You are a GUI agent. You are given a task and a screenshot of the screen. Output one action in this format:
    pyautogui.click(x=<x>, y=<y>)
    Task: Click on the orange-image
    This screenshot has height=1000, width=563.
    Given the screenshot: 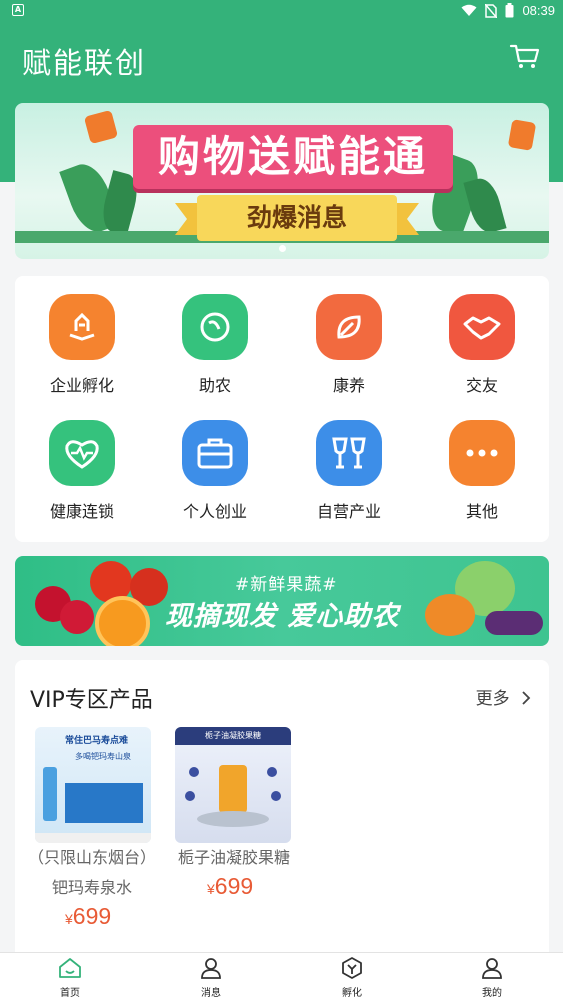 What is the action you would take?
    pyautogui.click(x=122, y=621)
    